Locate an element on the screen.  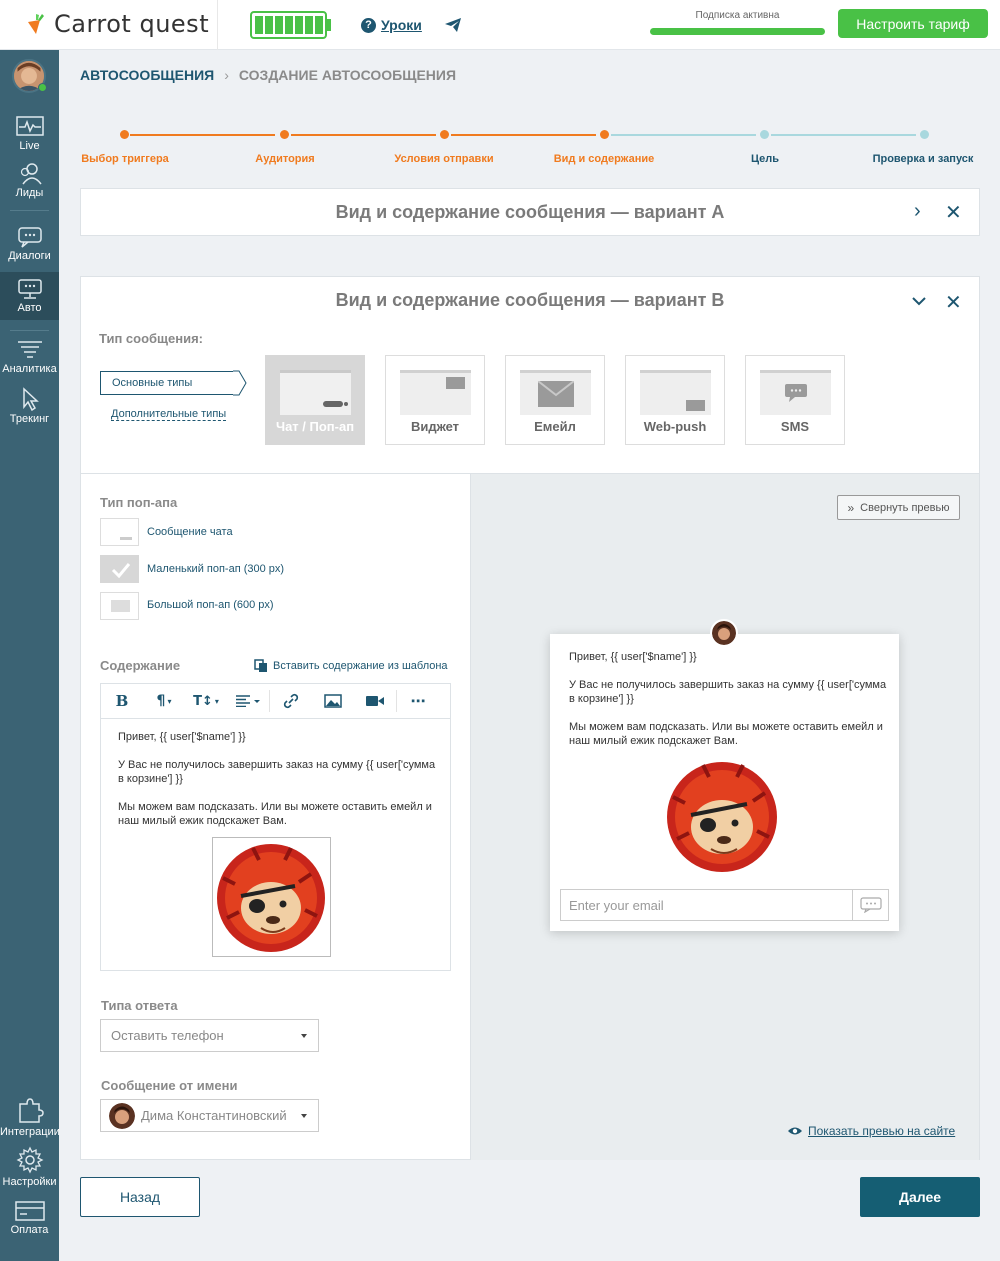
sidebar-item-analytics: Аналитика is located at coordinates (29, 357).